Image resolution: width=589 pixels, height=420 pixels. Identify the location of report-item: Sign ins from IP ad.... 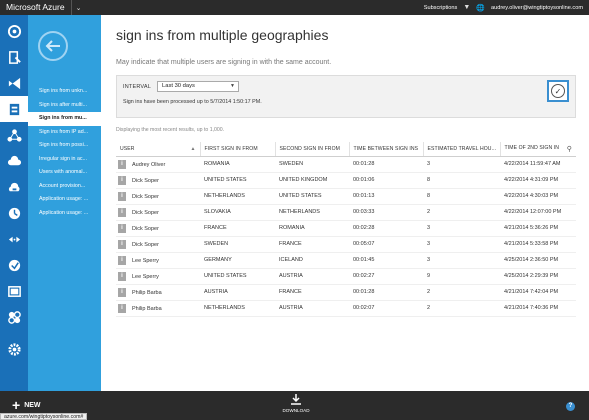
(64, 133).